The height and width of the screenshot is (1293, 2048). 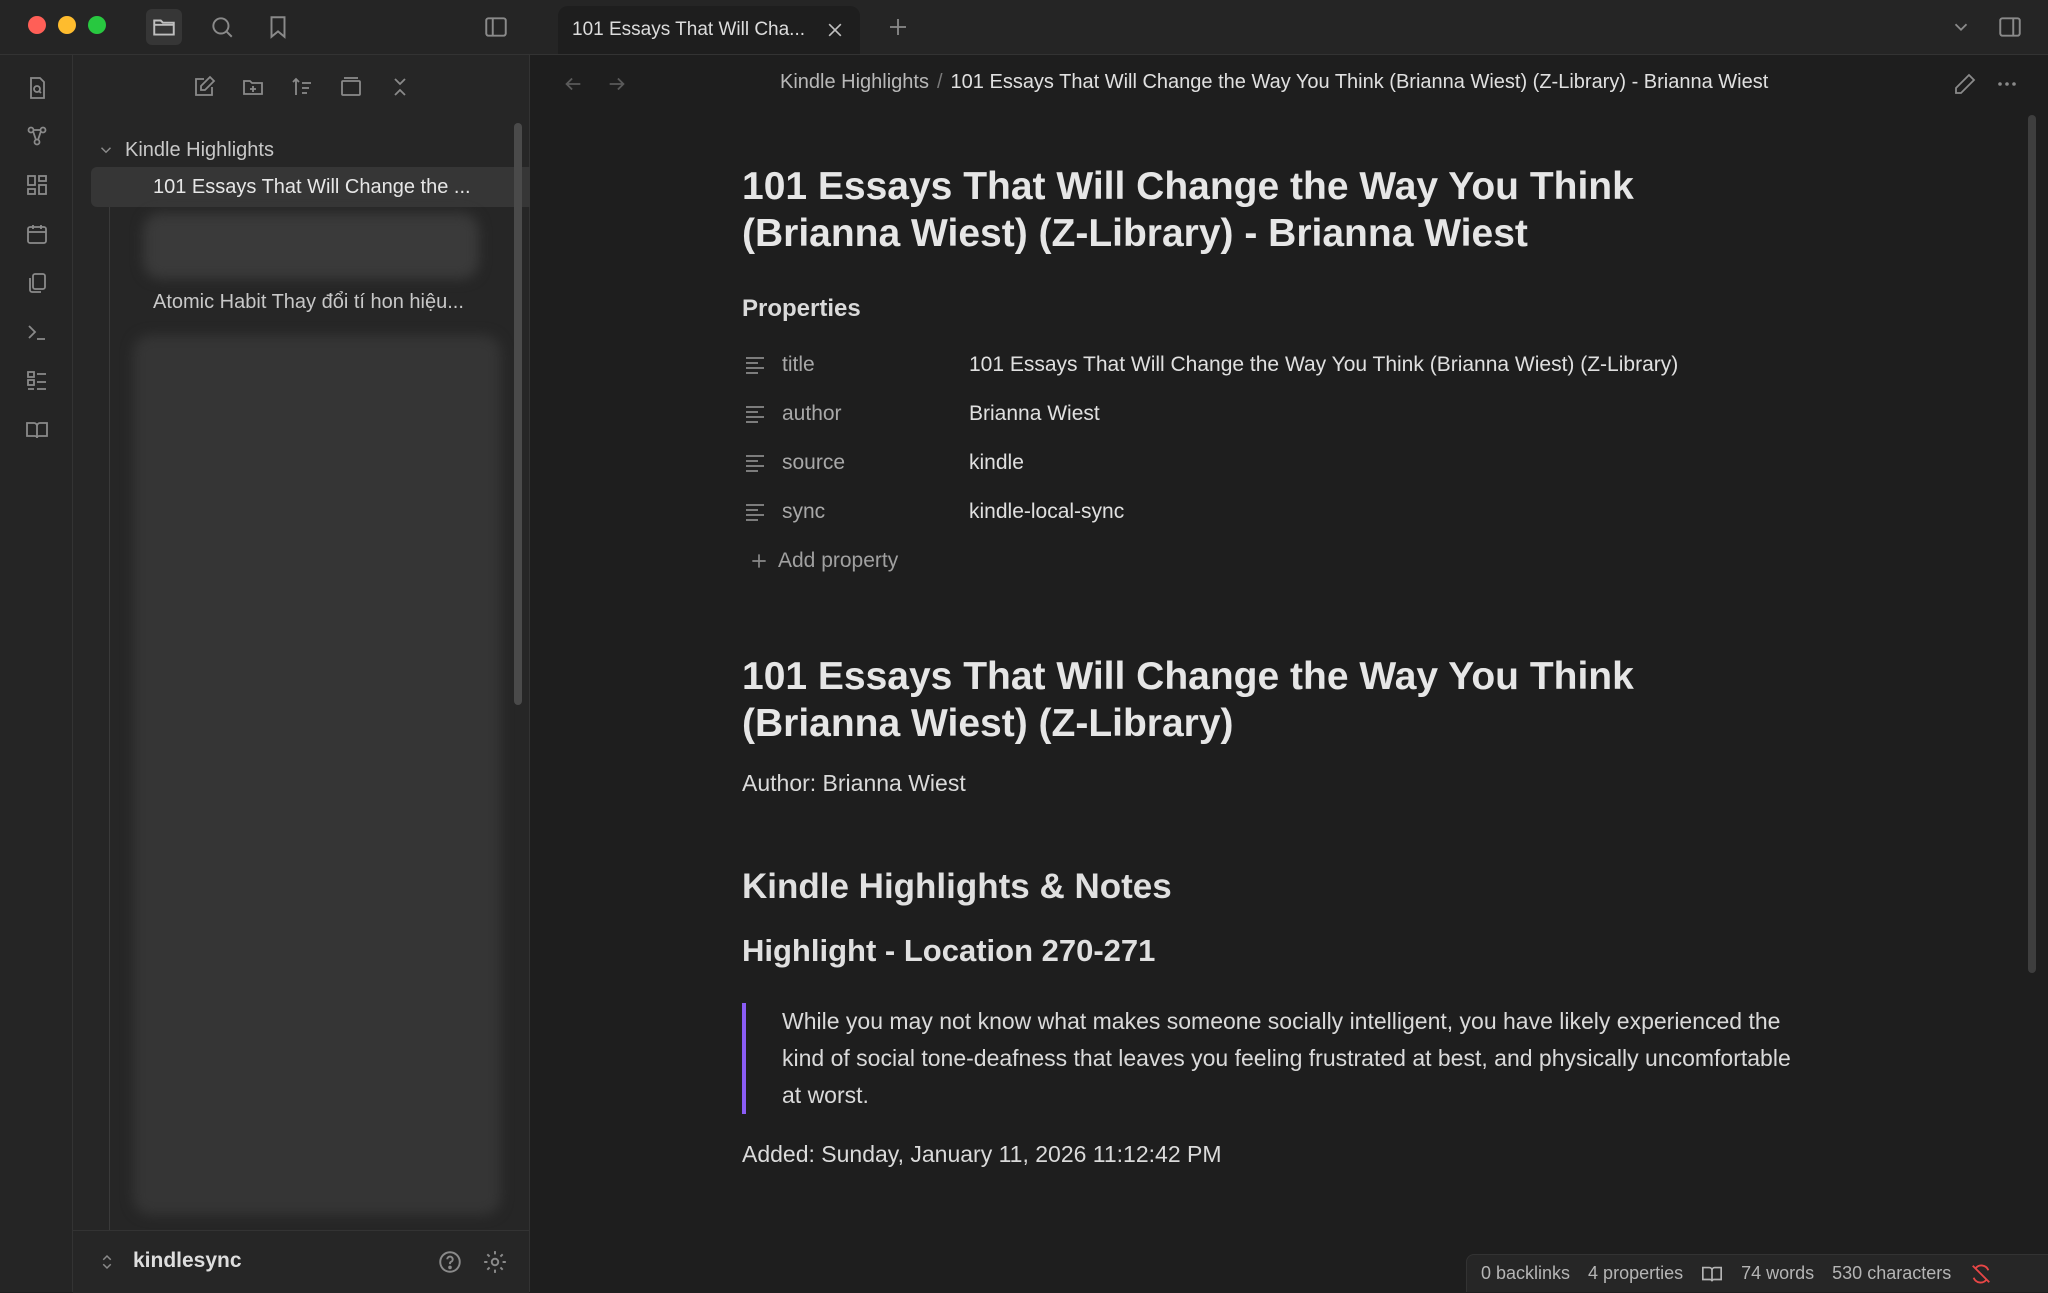 I want to click on folder-label: Kindle Highlights, so click(x=199, y=149).